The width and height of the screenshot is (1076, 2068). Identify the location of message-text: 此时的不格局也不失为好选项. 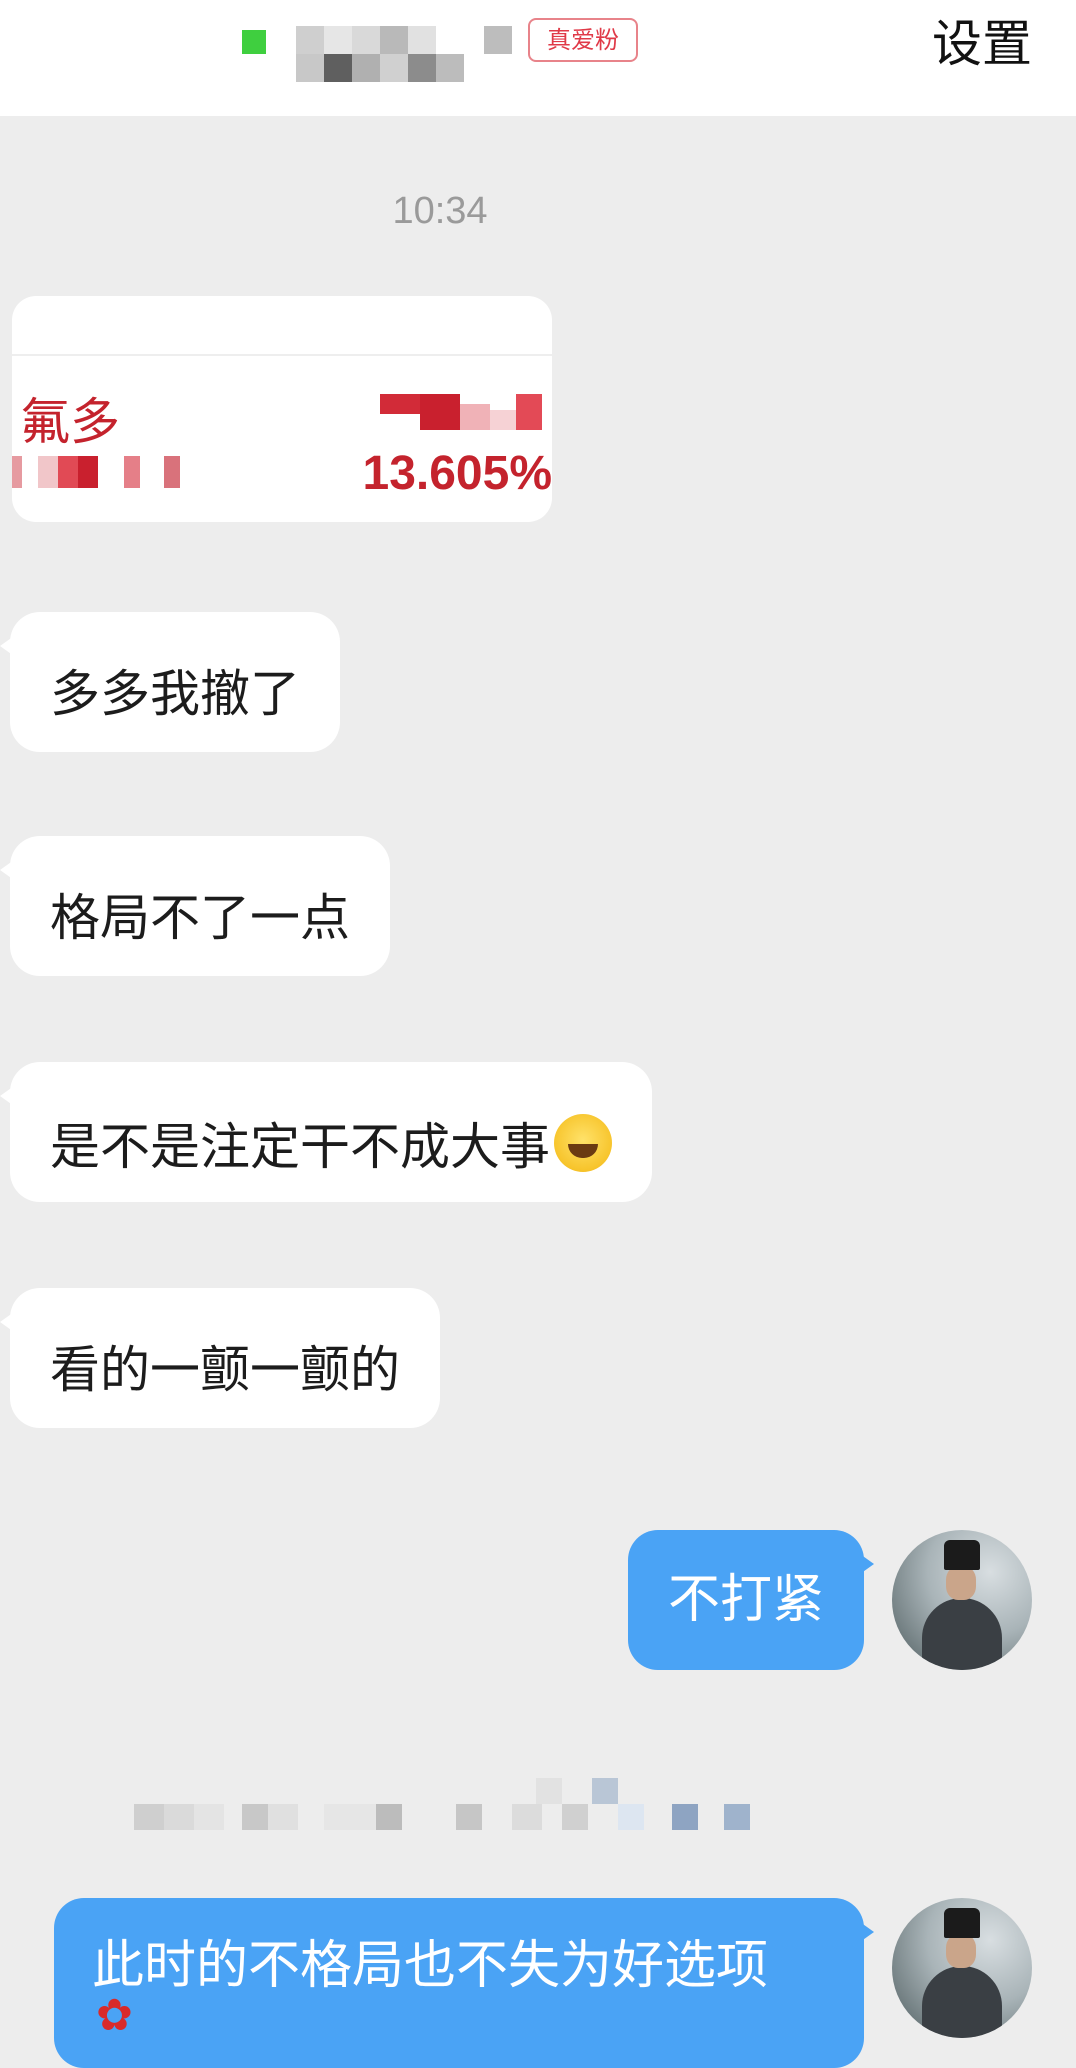
(430, 1966).